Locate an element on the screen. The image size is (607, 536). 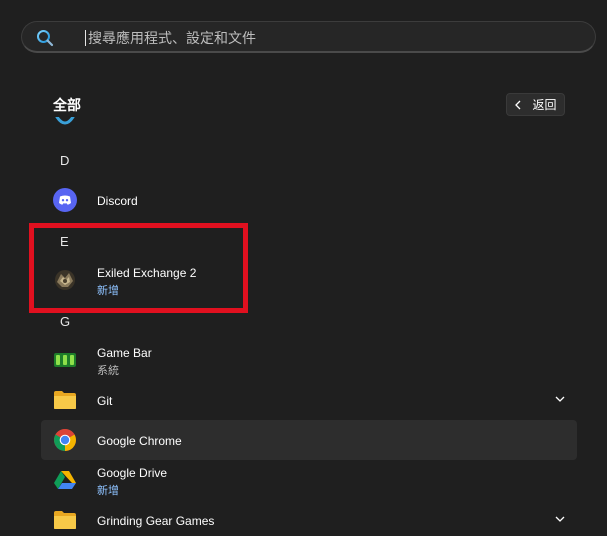
app-folder-grinding-gear-games: Grinding Gear Games is located at coordinates (309, 518).